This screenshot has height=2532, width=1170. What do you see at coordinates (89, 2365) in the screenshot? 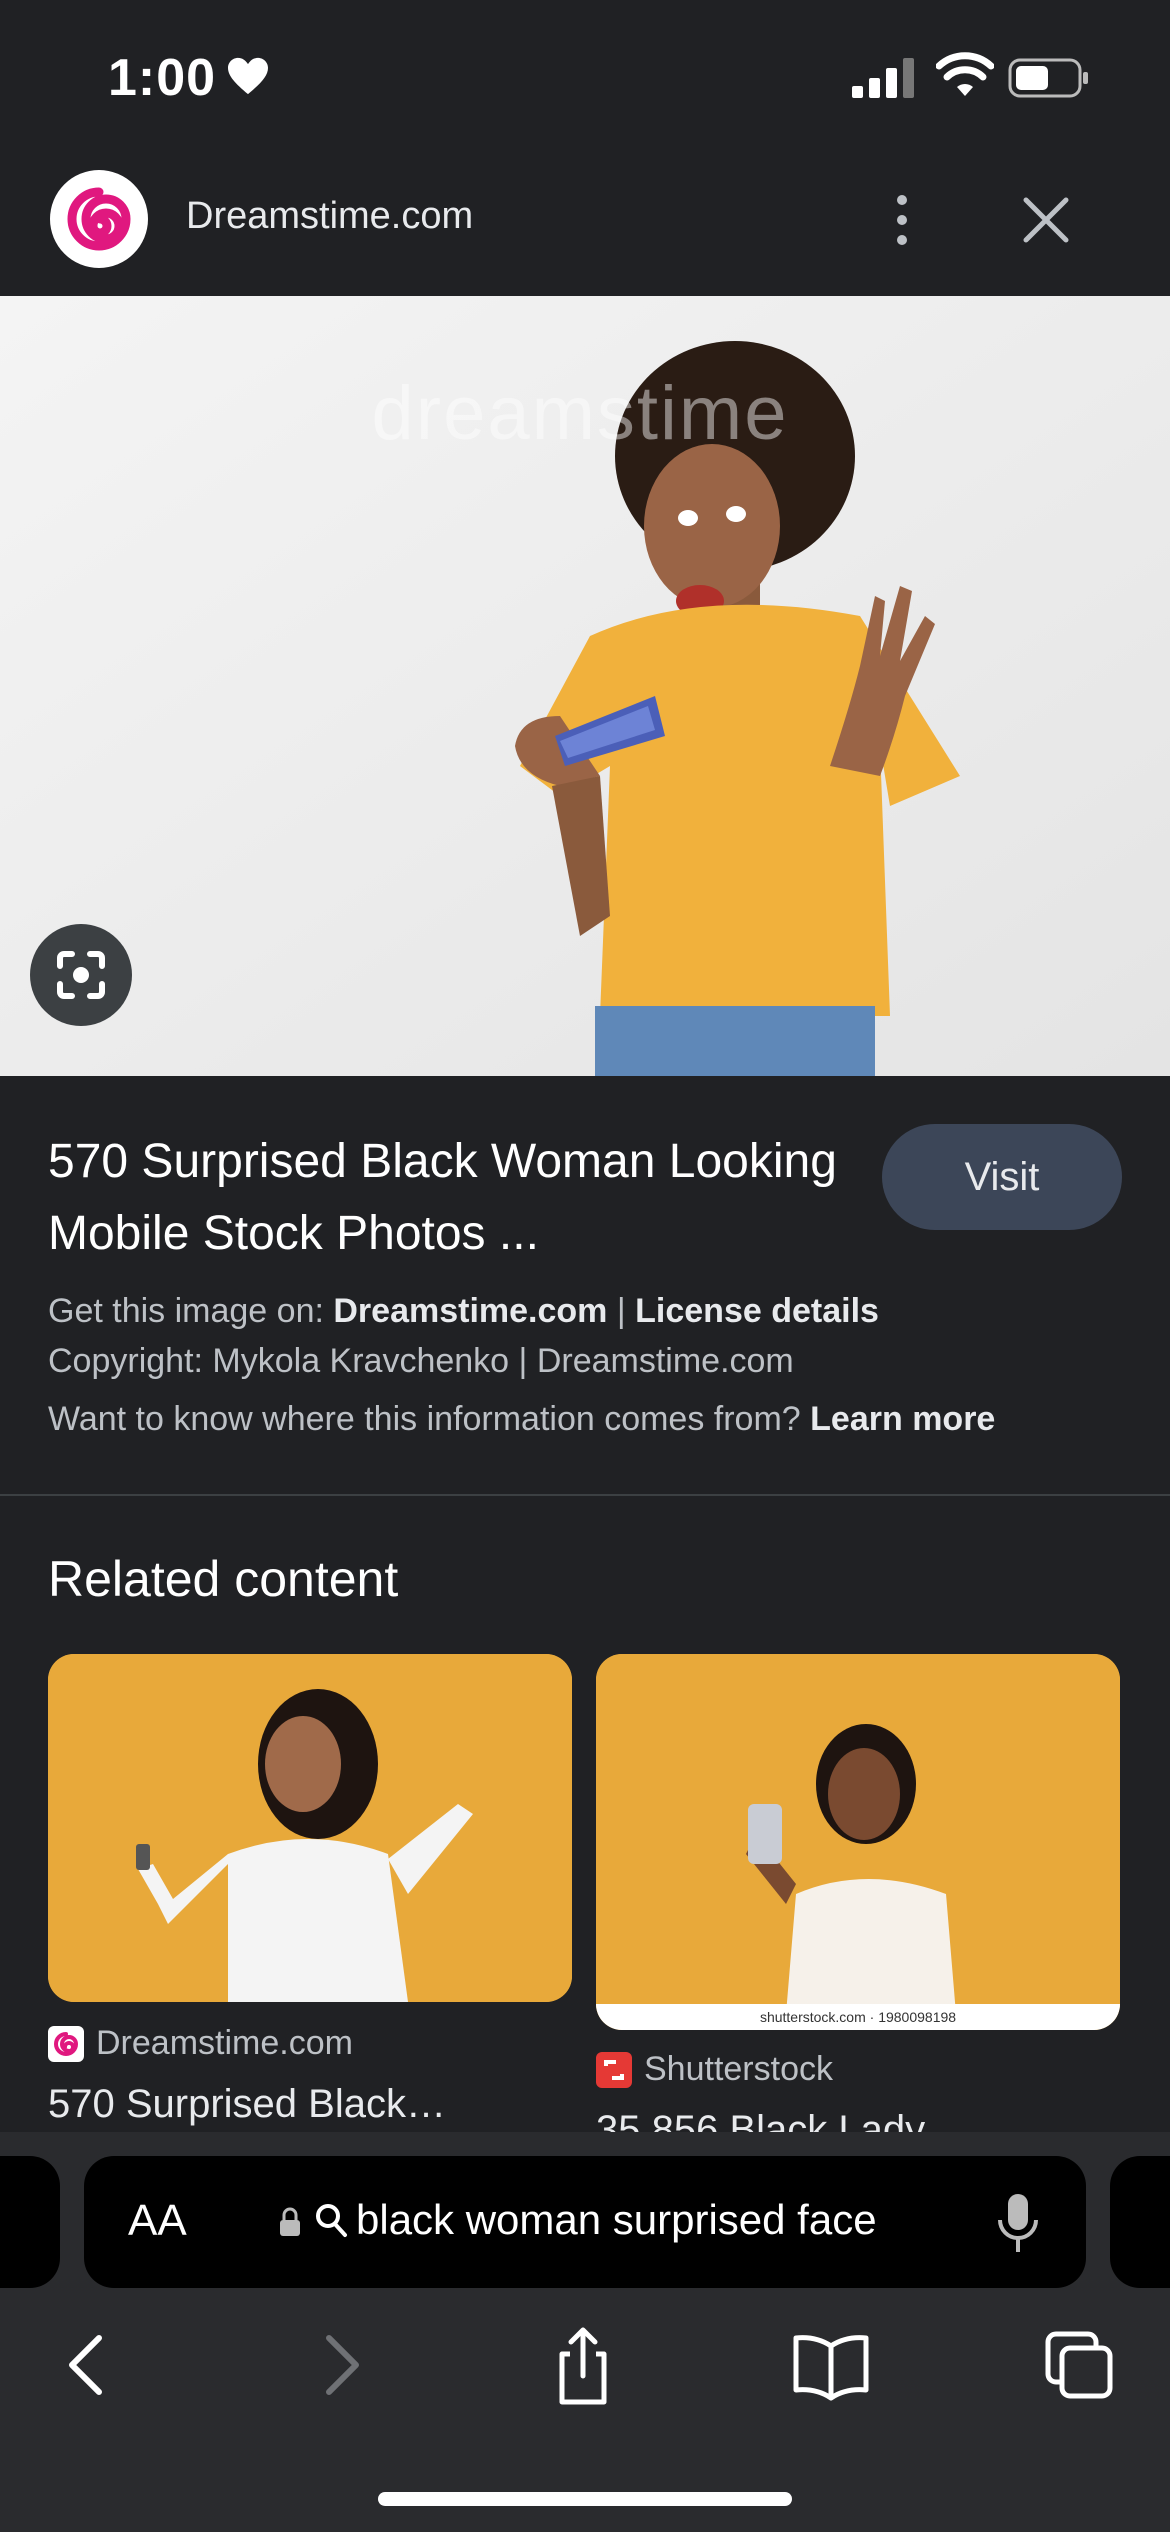
I see `back-icon` at bounding box center [89, 2365].